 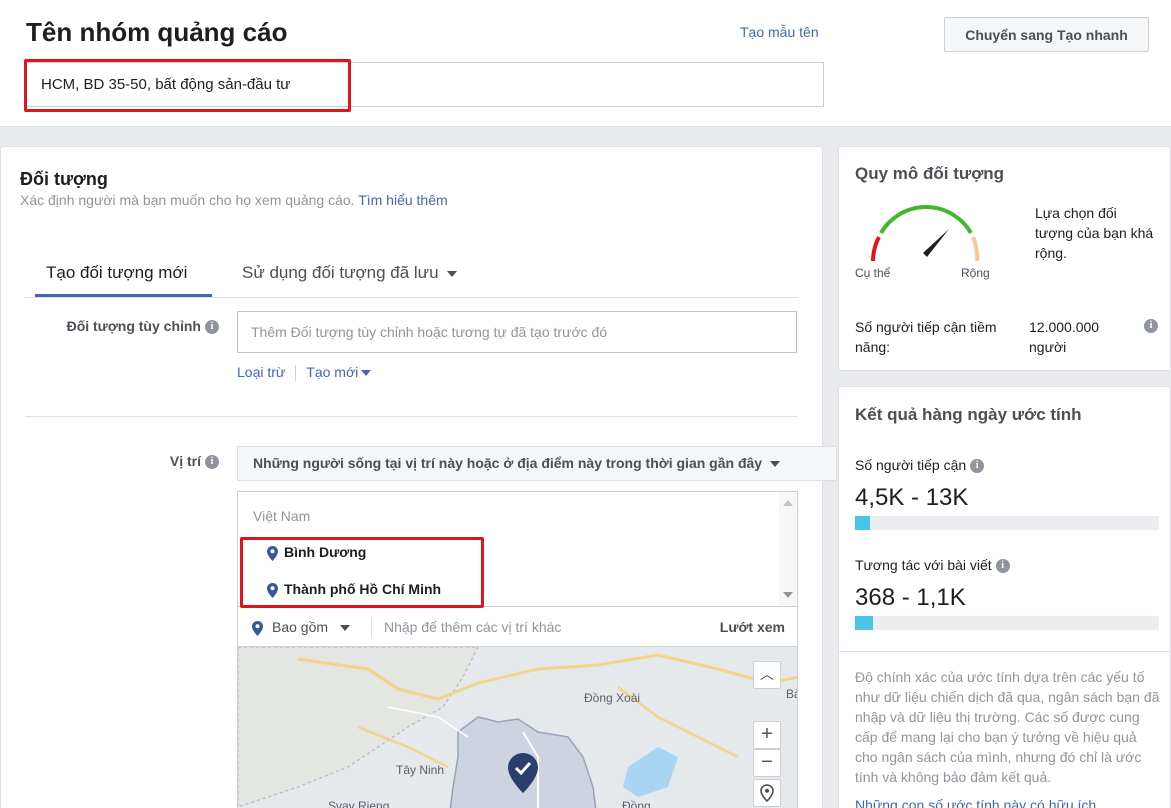 What do you see at coordinates (359, 803) in the screenshot?
I see `map-label: Svay Rieng` at bounding box center [359, 803].